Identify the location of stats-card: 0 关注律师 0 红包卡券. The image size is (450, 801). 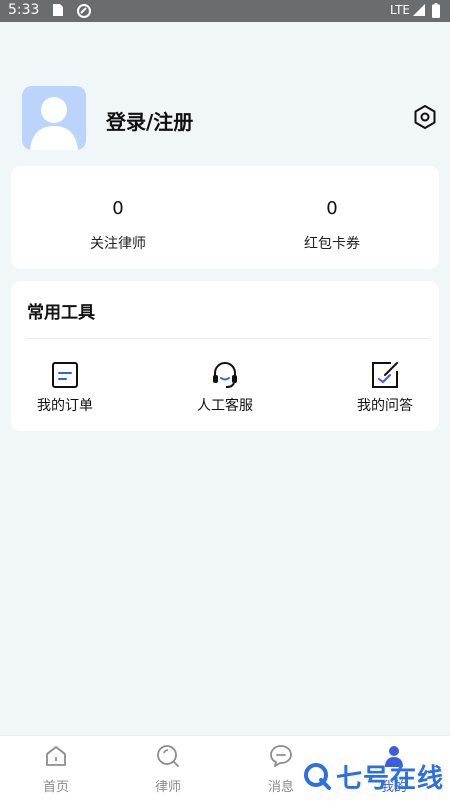
(225, 217).